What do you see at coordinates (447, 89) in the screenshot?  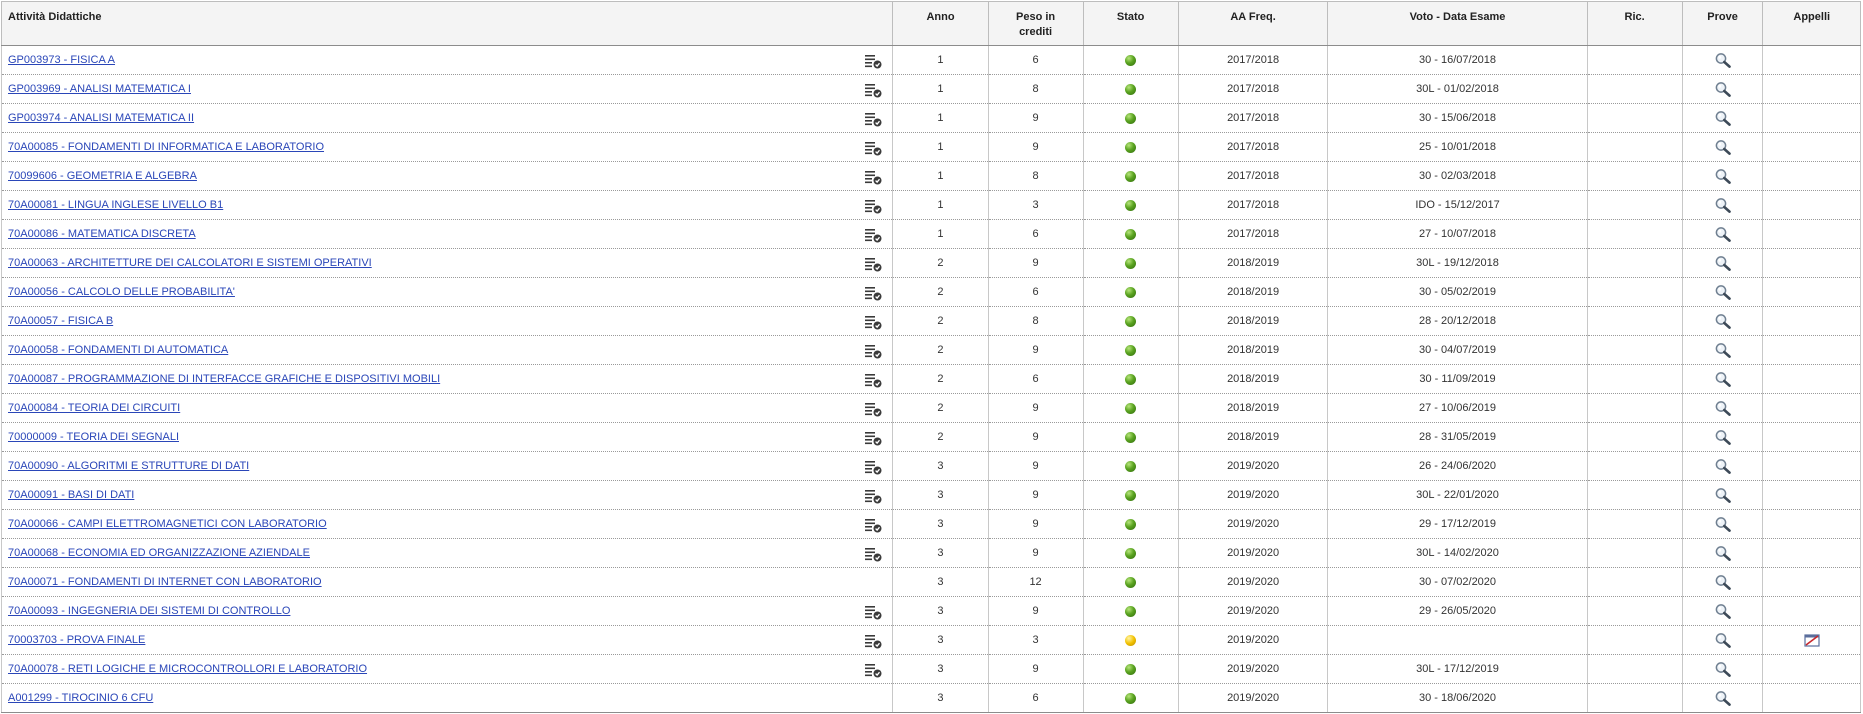 I see `cell-course: GP003969 - ANALISI MATEMATICA I` at bounding box center [447, 89].